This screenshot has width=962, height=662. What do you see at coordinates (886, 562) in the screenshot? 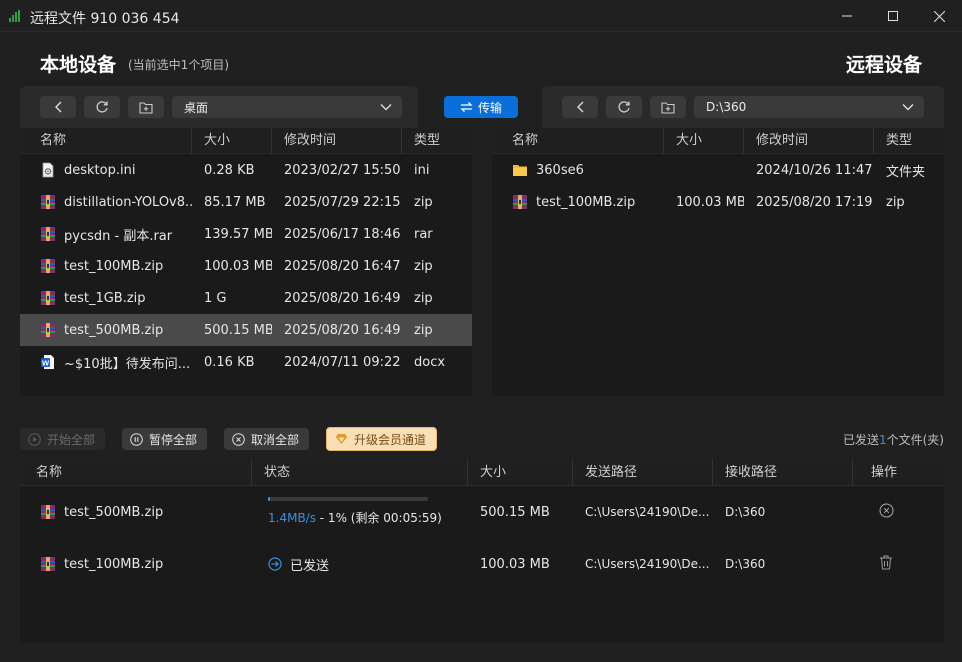
I see `trash-icon` at bounding box center [886, 562].